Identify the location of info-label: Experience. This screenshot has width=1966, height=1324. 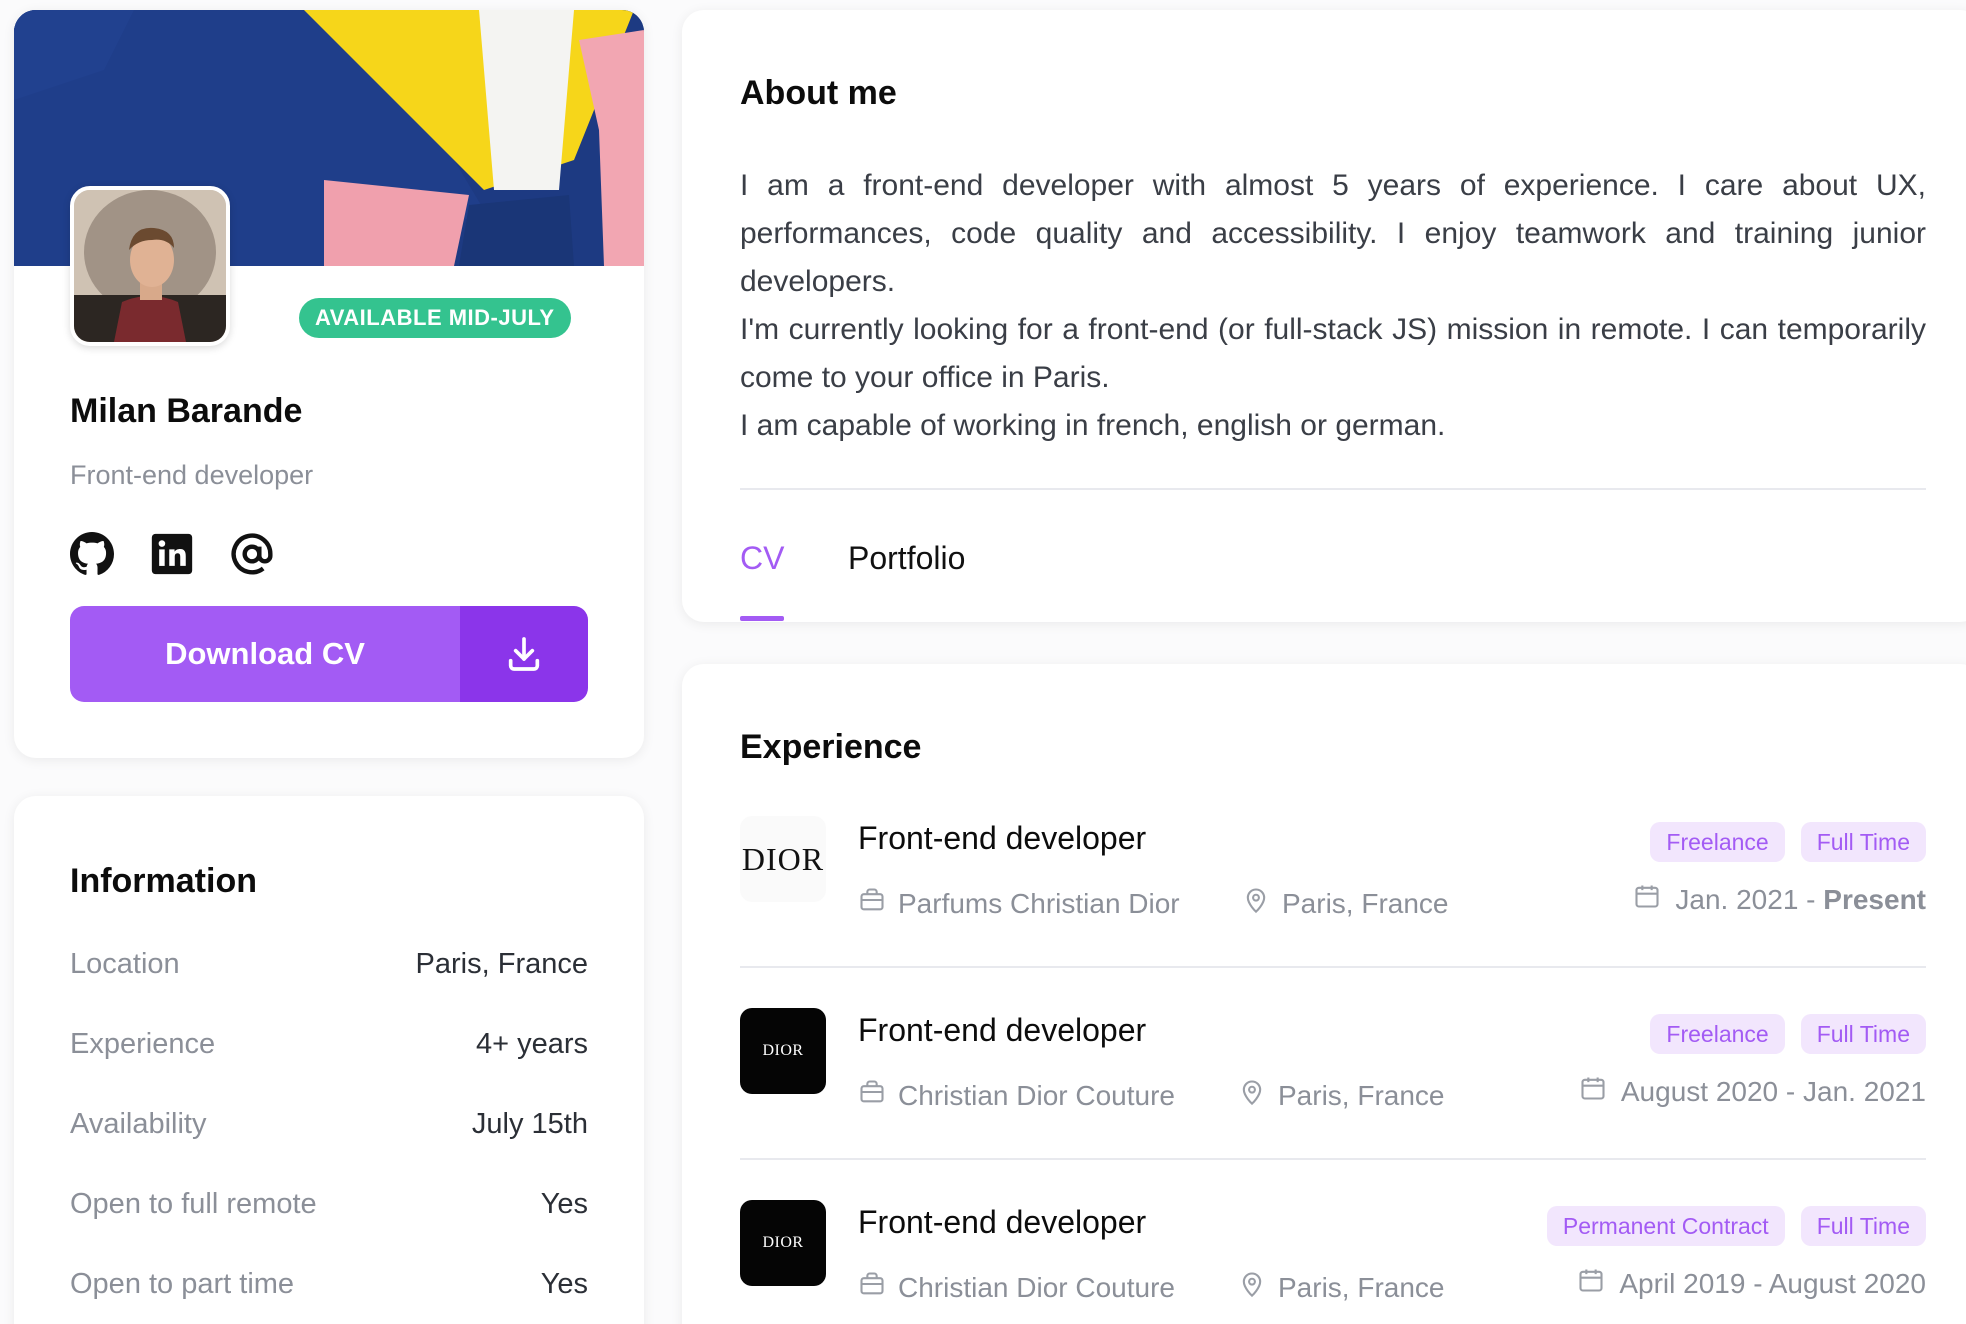
(143, 1044).